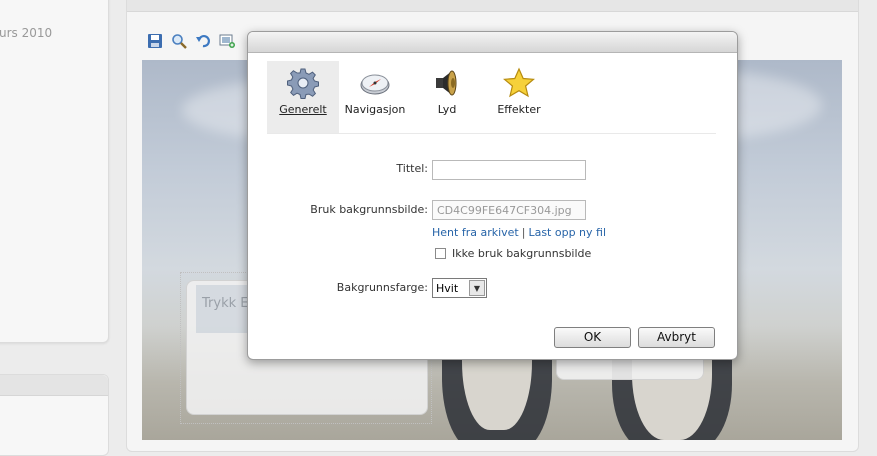 The width and height of the screenshot is (877, 456). I want to click on image-links: Hent fra arkivet | Last opp ny fil, so click(519, 232).